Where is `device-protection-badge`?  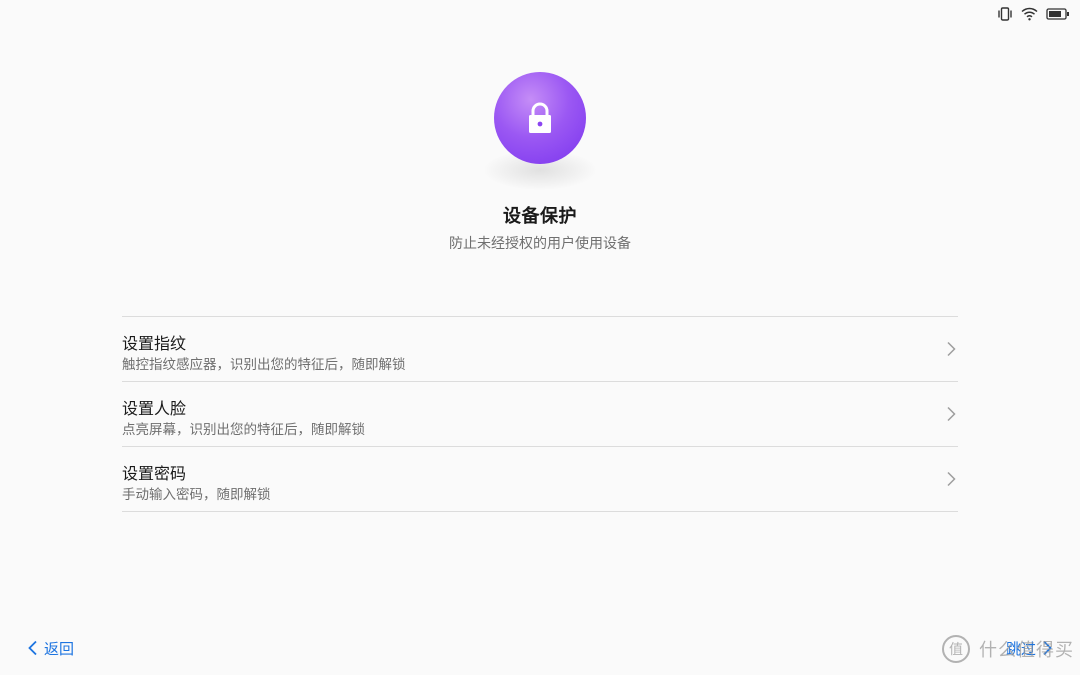
device-protection-badge is located at coordinates (540, 118).